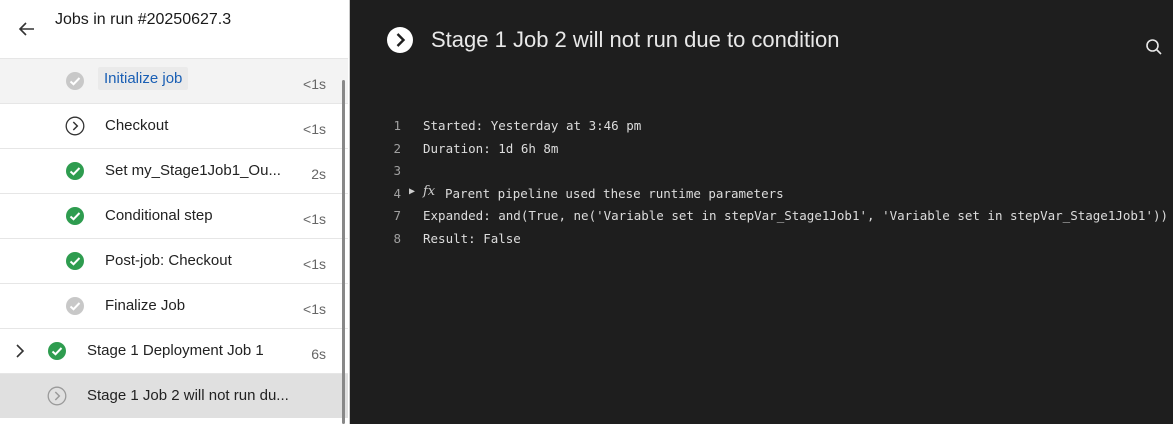 This screenshot has width=1173, height=424. What do you see at coordinates (168, 260) in the screenshot?
I see `step-label: Post-job: Checkout` at bounding box center [168, 260].